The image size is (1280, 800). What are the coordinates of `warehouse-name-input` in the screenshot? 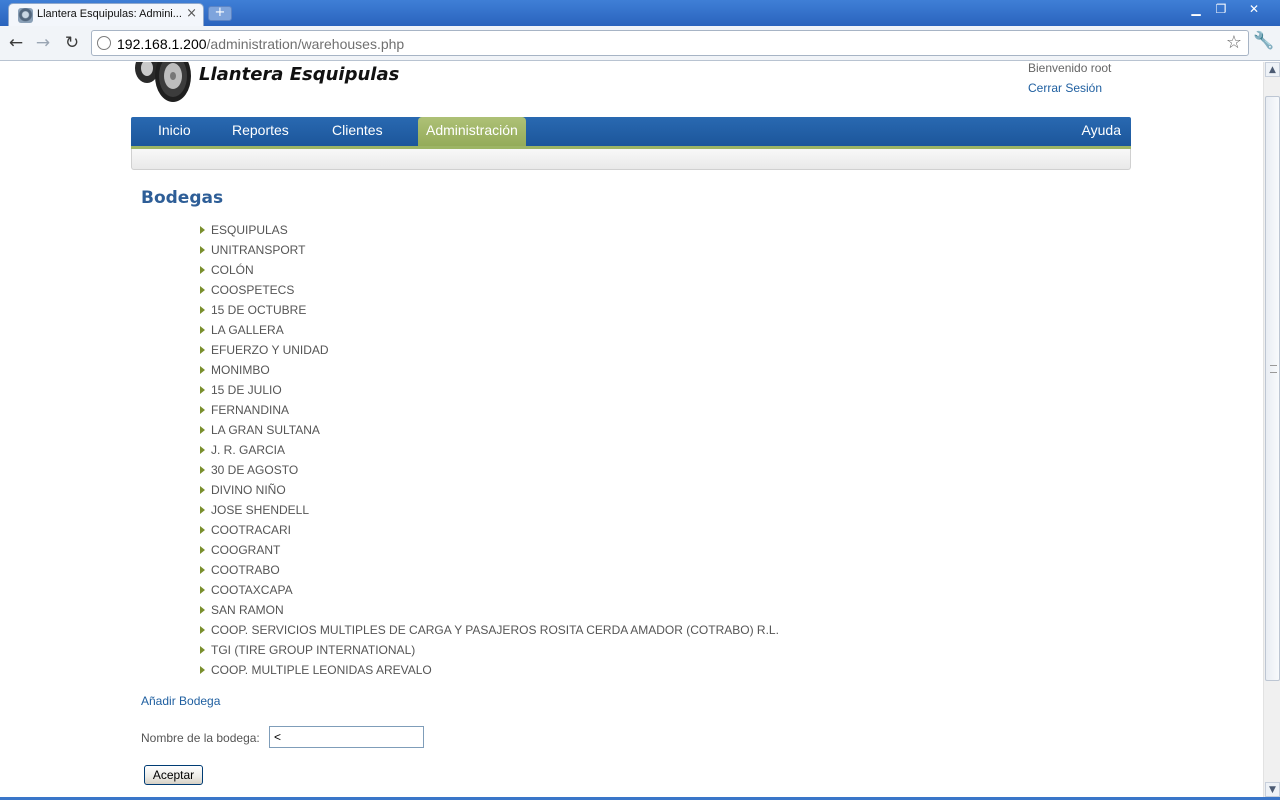 It's located at (346, 737).